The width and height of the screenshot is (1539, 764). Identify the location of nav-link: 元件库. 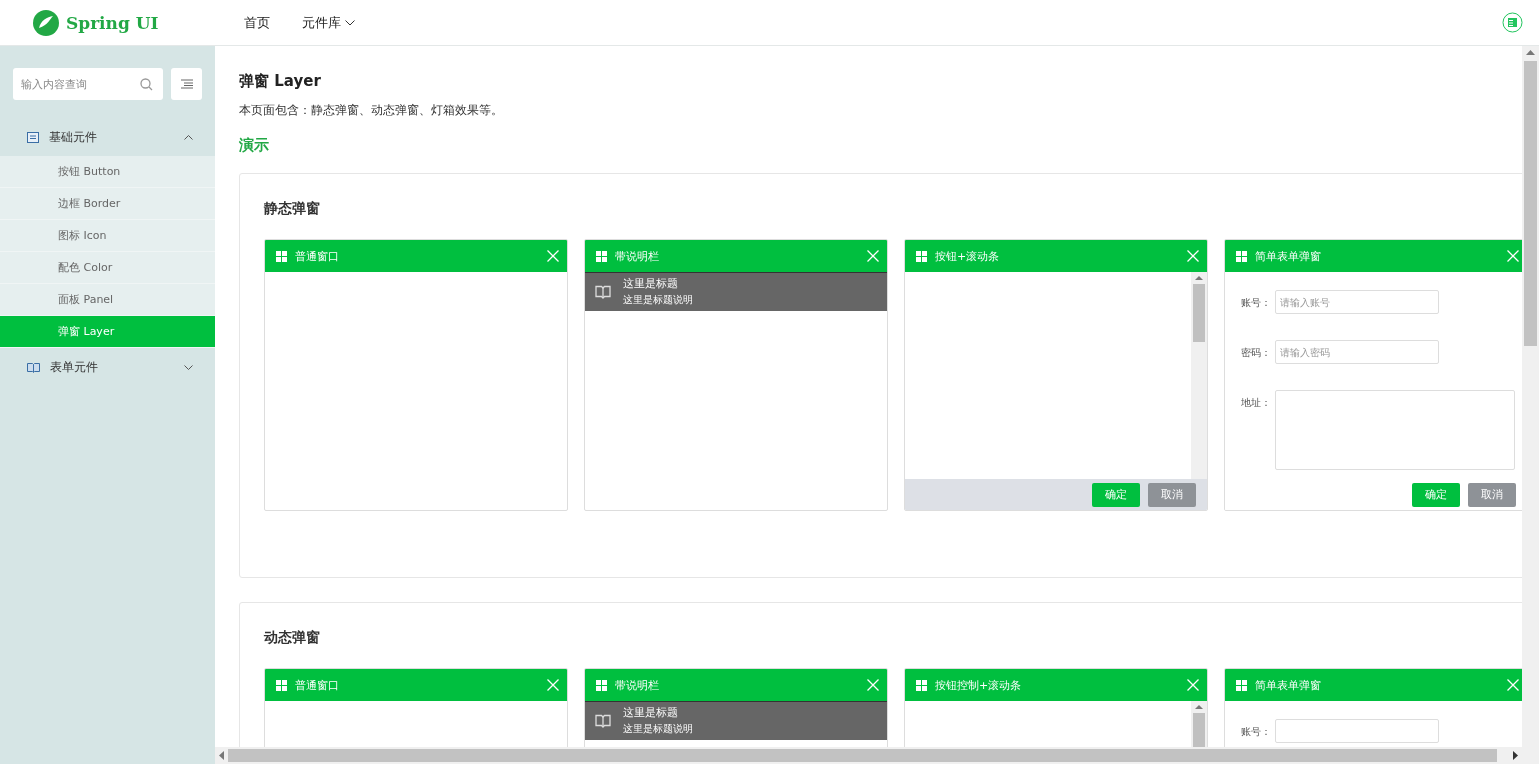
(328, 22).